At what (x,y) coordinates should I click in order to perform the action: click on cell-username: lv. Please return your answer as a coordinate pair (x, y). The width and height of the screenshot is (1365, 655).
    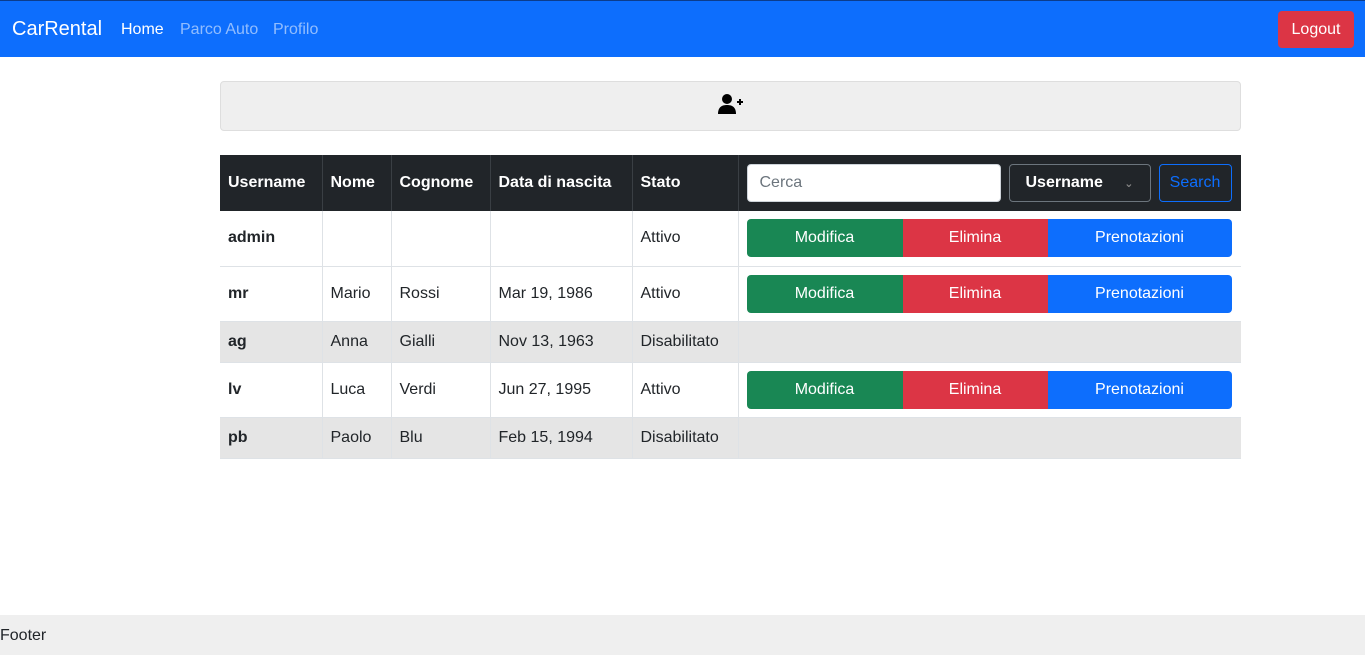
    Looking at the image, I should click on (271, 390).